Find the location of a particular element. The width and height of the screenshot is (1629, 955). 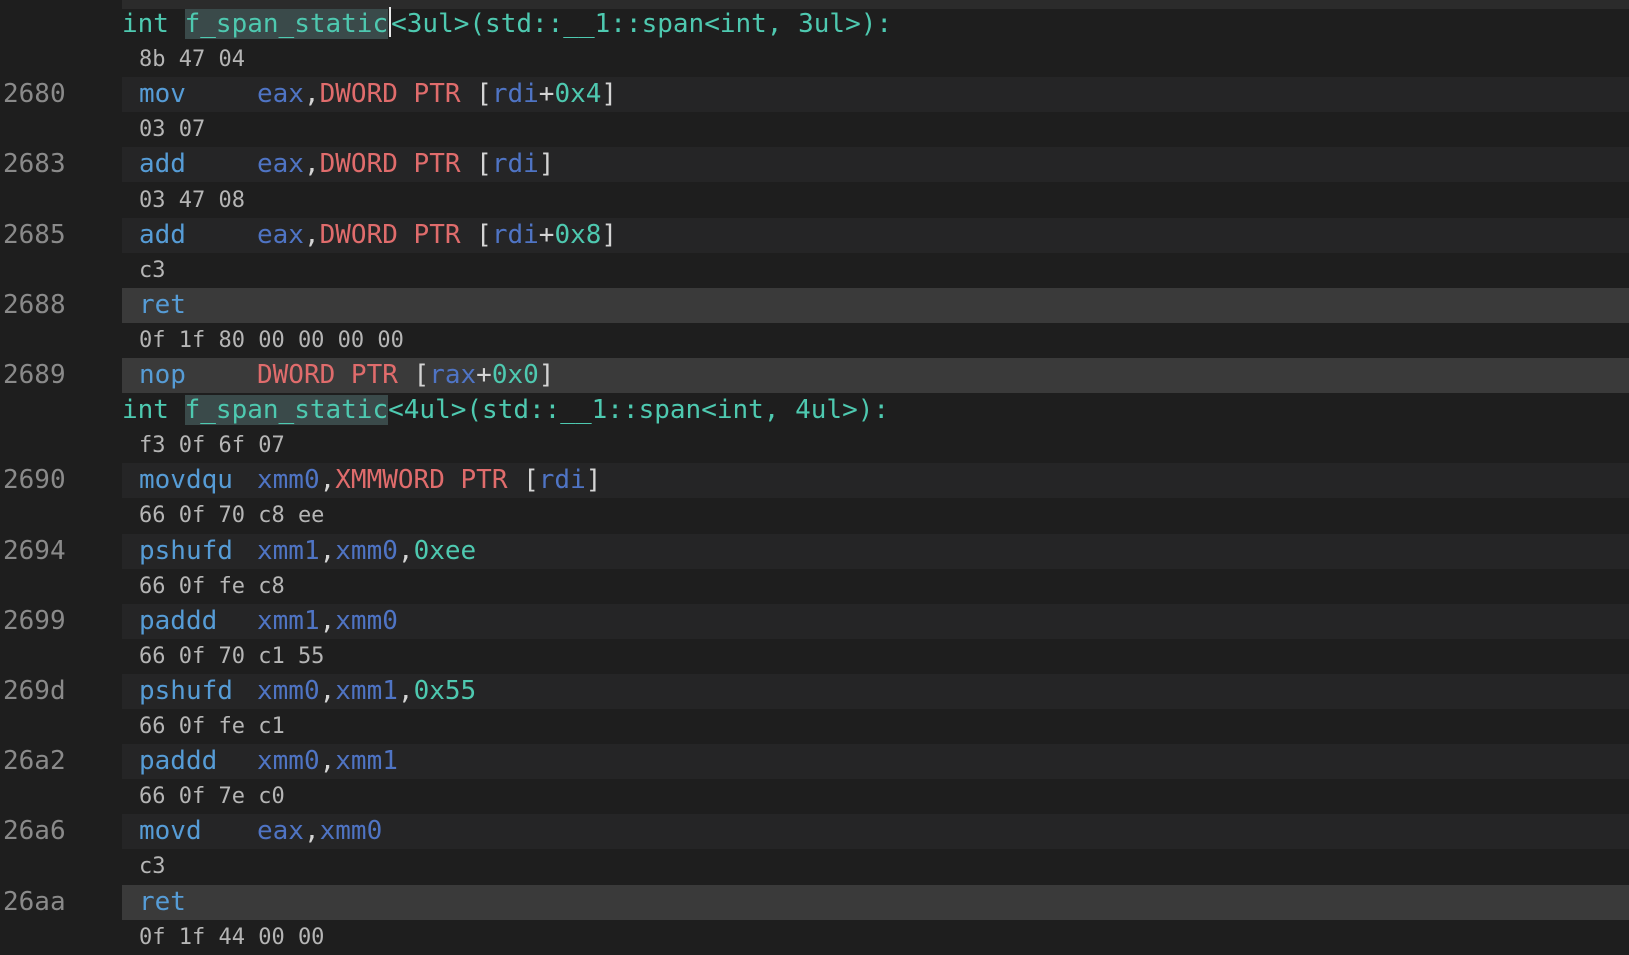

instruction-mnemonic: pshufd is located at coordinates (186, 690).